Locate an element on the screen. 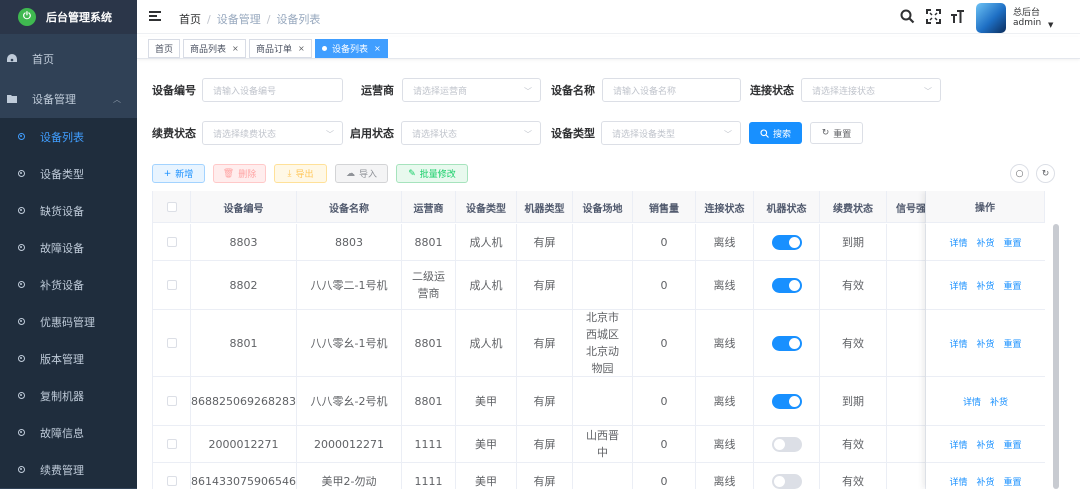  connection-status-select: 请选择连接状态 ﹀ is located at coordinates (871, 90).